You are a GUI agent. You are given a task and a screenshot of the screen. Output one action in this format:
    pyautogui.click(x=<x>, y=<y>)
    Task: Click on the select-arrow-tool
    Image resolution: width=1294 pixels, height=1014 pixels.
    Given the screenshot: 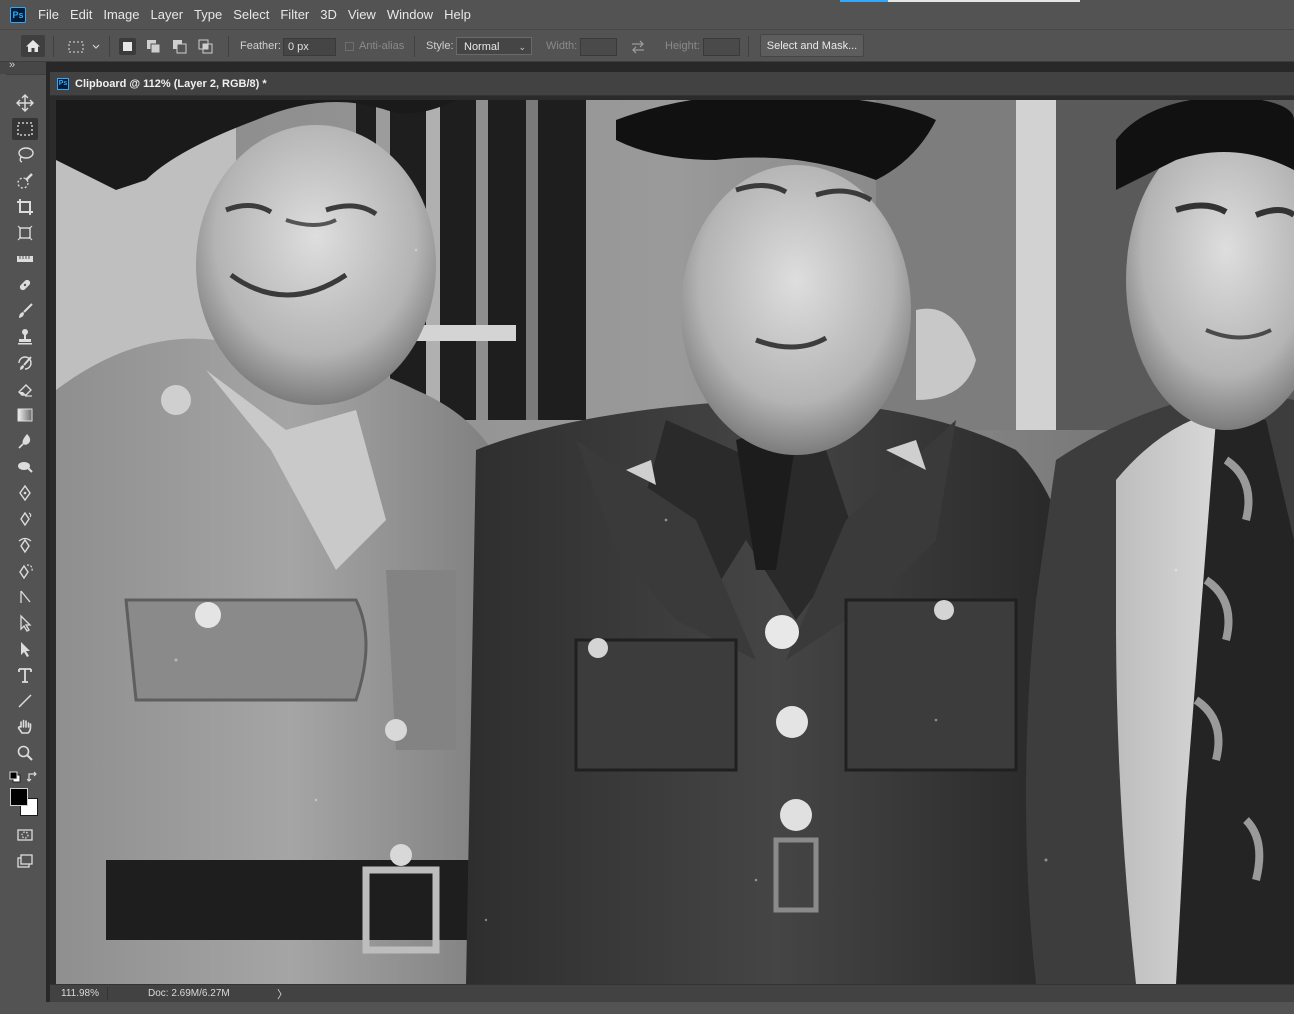 What is the action you would take?
    pyautogui.click(x=25, y=649)
    